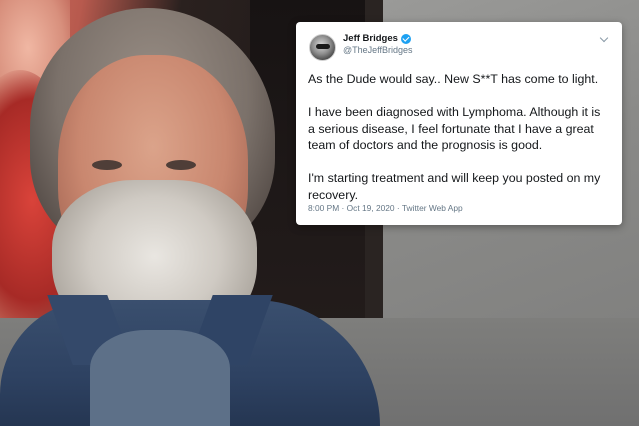 The width and height of the screenshot is (639, 426). What do you see at coordinates (370, 38) in the screenshot?
I see `display-name: Jeff Bridges` at bounding box center [370, 38].